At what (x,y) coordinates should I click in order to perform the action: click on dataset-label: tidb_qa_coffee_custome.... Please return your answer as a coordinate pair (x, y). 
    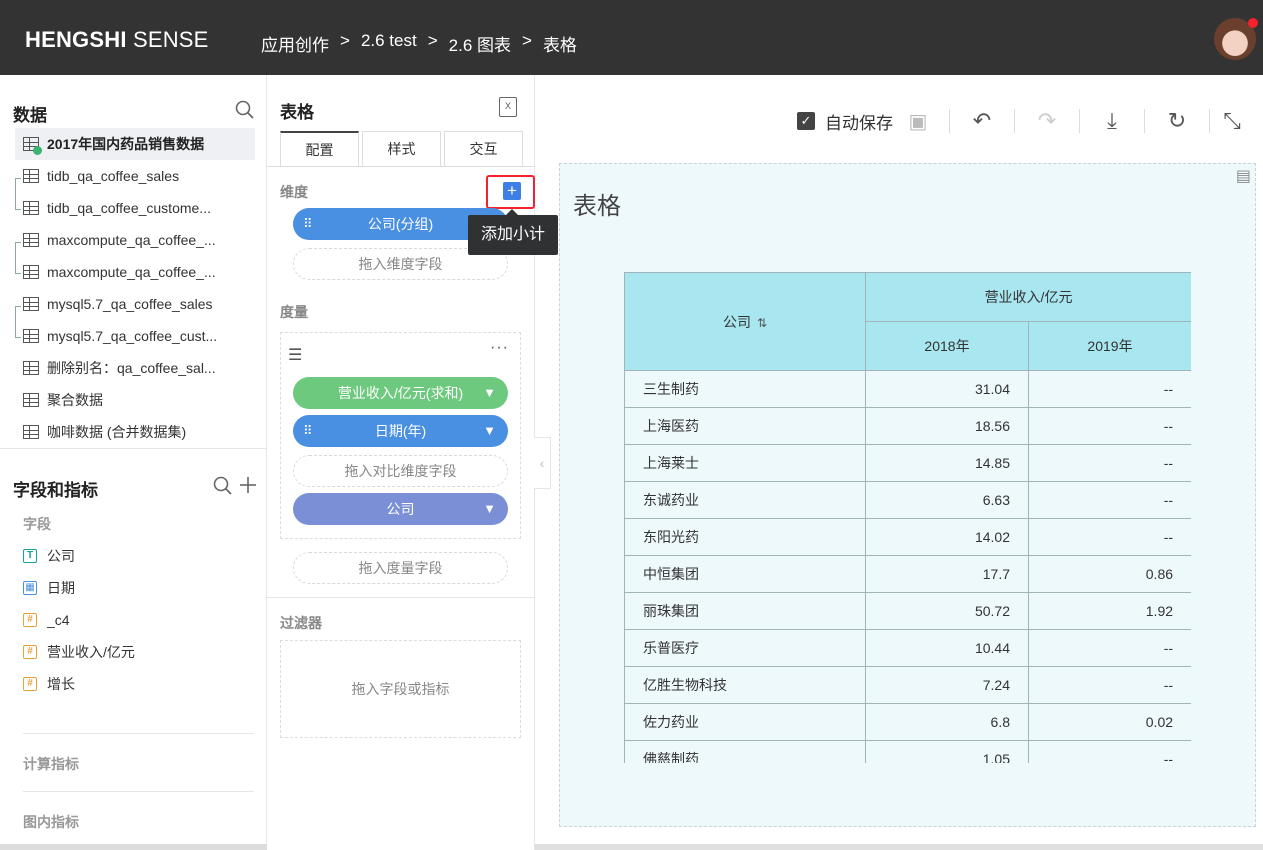
    Looking at the image, I should click on (129, 208).